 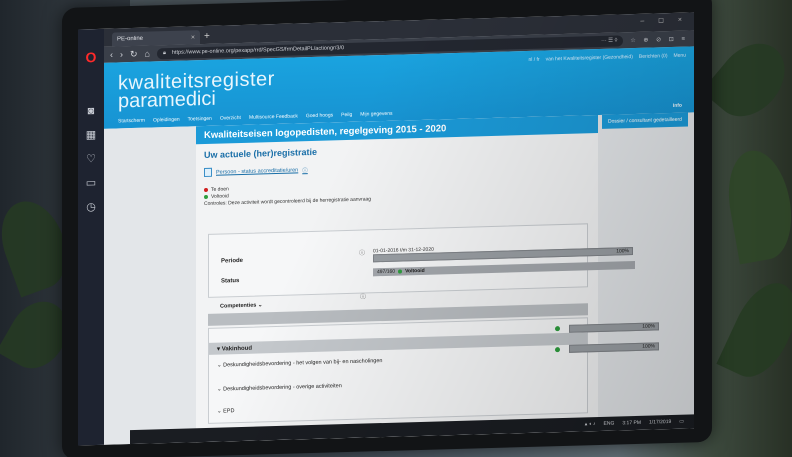 What do you see at coordinates (415, 271) in the screenshot?
I see `status-value: Voltooid` at bounding box center [415, 271].